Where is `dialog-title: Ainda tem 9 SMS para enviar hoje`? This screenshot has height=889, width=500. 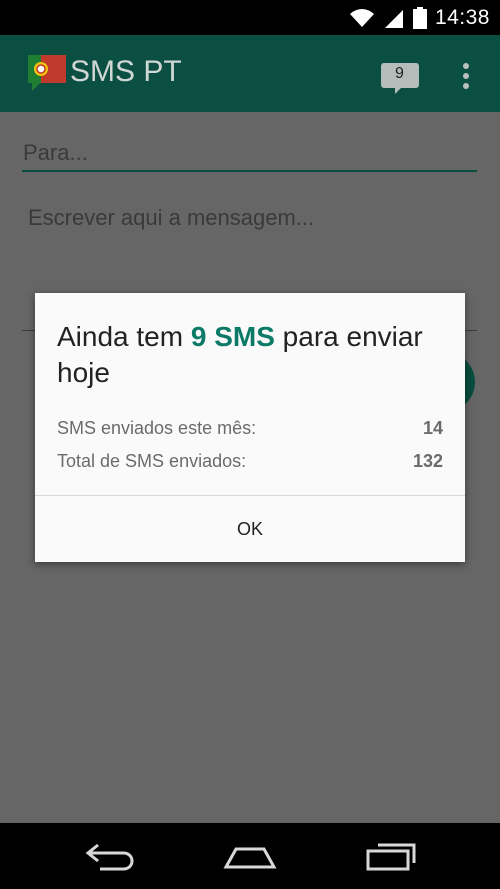 dialog-title: Ainda tem 9 SMS para enviar hoje is located at coordinates (252, 355).